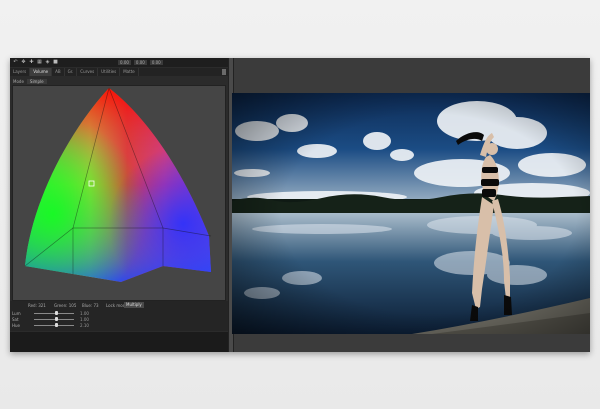 The image size is (600, 409). I want to click on grid-icon: ▦, so click(39, 62).